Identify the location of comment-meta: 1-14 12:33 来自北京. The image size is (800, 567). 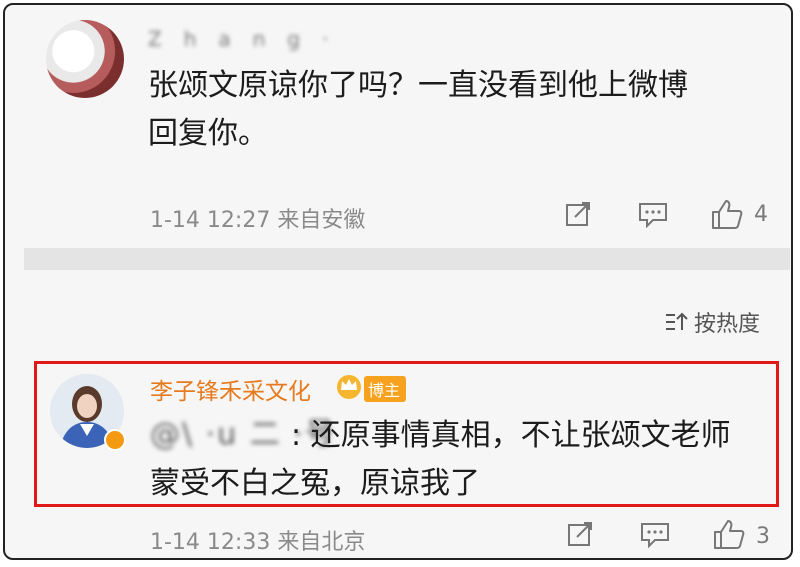
(258, 542).